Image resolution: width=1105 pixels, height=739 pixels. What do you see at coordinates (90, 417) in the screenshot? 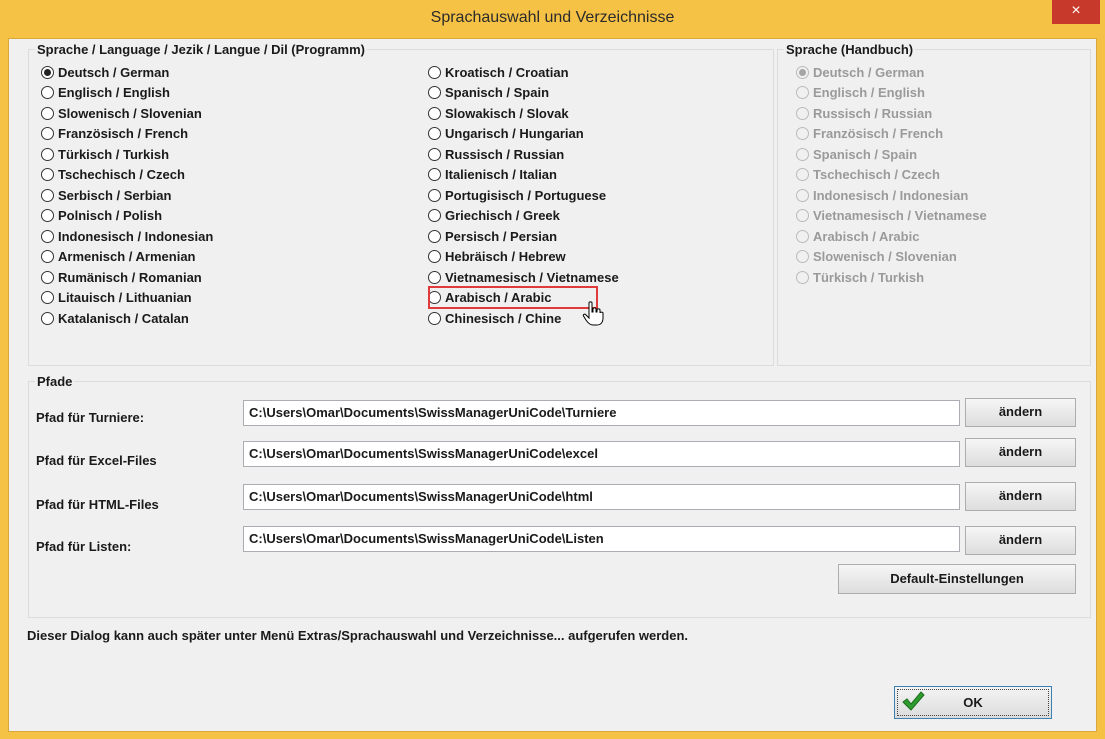
I see `path-label: Pfad für Turniere:` at bounding box center [90, 417].